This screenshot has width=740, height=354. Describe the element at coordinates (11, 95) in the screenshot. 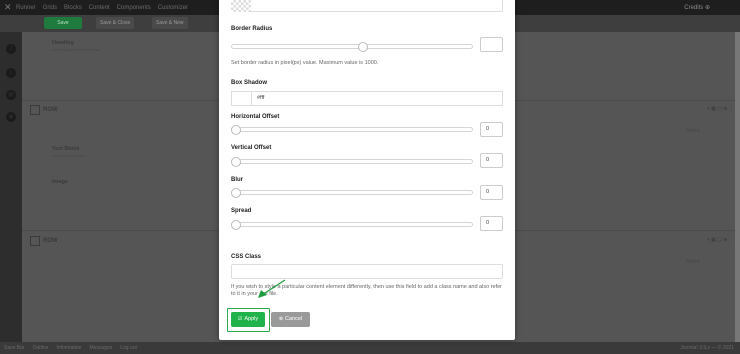

I see `calendar-icon: ▦` at that location.